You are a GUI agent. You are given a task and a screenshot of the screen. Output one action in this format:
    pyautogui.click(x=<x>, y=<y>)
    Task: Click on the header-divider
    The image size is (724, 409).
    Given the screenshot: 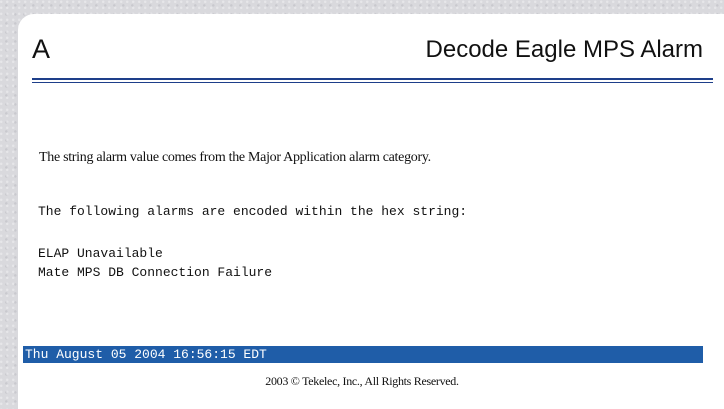 What is the action you would take?
    pyautogui.click(x=372, y=79)
    